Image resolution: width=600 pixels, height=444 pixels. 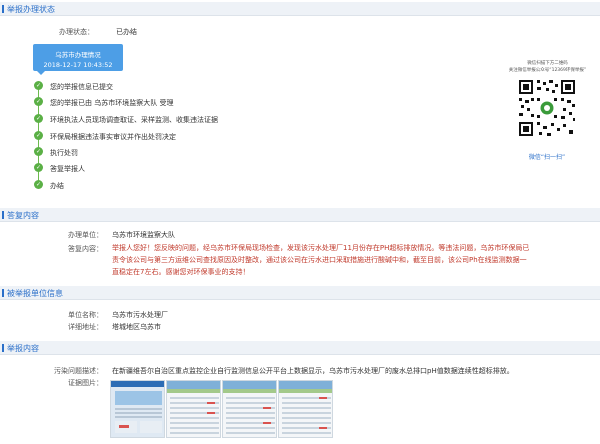 What do you see at coordinates (64, 153) in the screenshot?
I see `timeline-step-label: 执行处罚` at bounding box center [64, 153].